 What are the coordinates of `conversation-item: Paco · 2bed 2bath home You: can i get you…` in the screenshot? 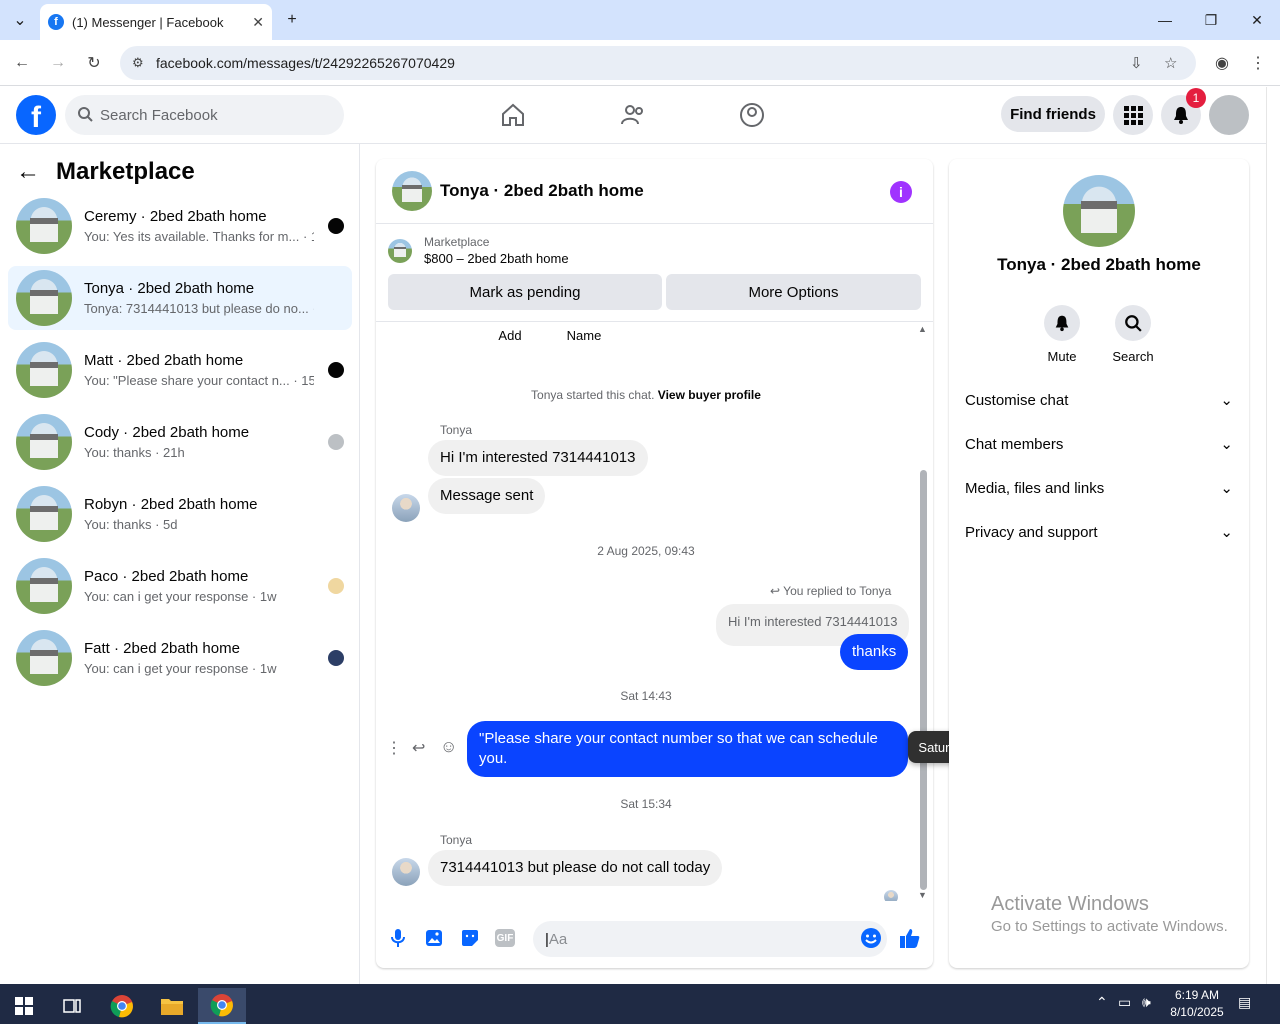 It's located at (180, 586).